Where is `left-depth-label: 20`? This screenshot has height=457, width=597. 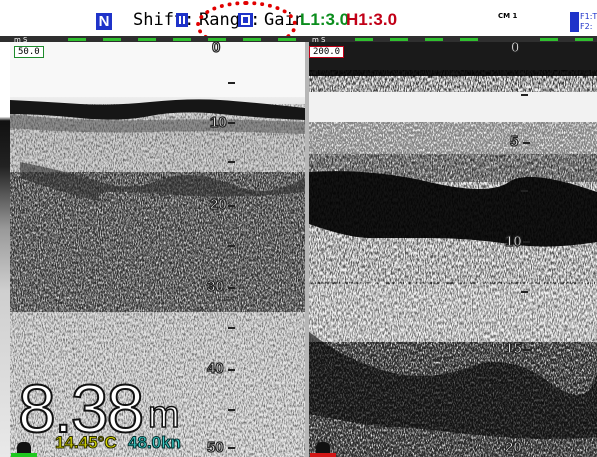
left-depth-label: 20 is located at coordinates (218, 204).